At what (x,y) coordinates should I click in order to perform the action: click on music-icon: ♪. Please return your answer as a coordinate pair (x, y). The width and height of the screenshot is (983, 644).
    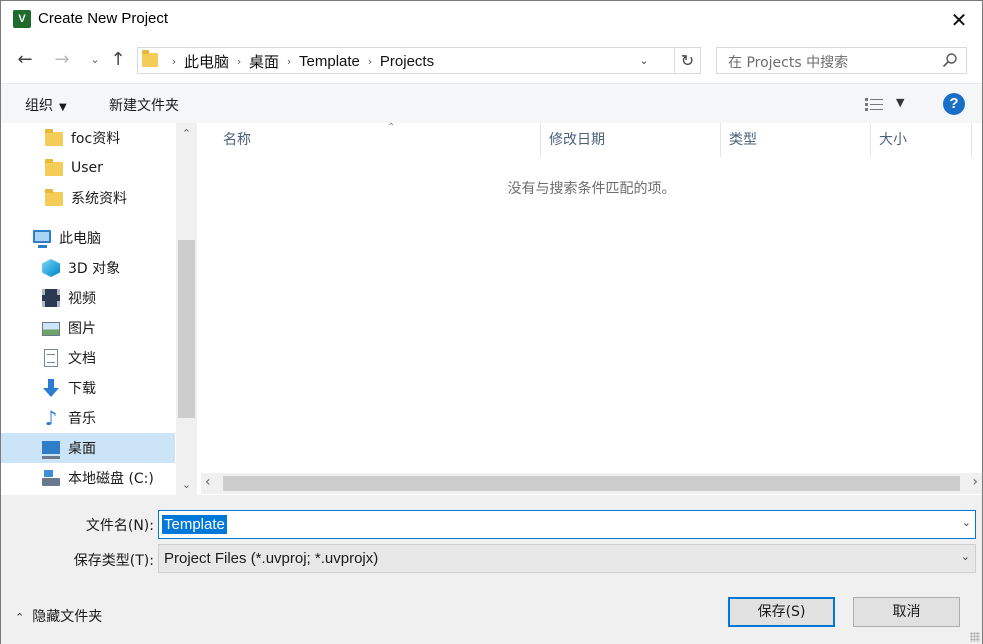
    Looking at the image, I should click on (51, 418).